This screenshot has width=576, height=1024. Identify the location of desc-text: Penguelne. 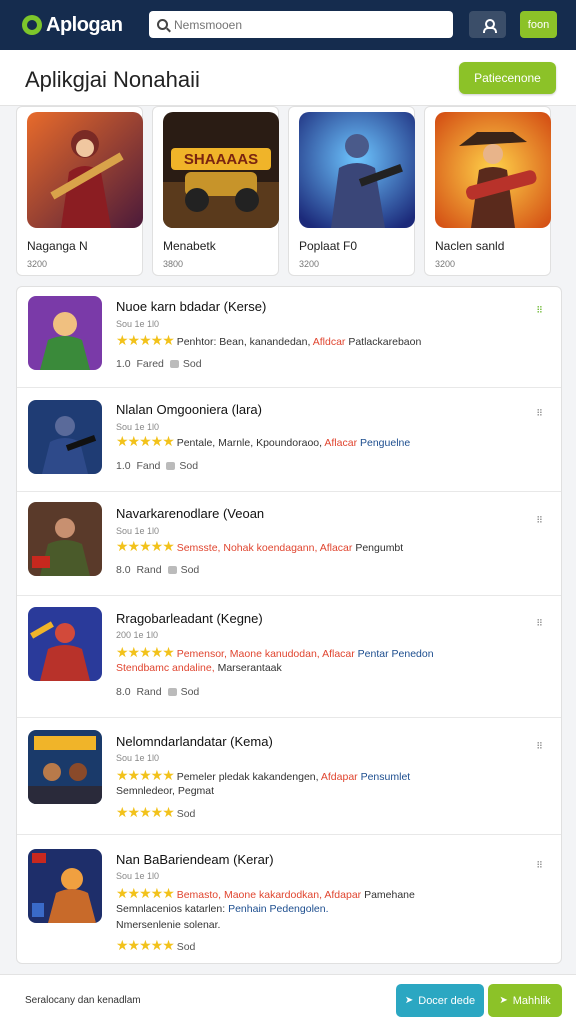
(385, 443).